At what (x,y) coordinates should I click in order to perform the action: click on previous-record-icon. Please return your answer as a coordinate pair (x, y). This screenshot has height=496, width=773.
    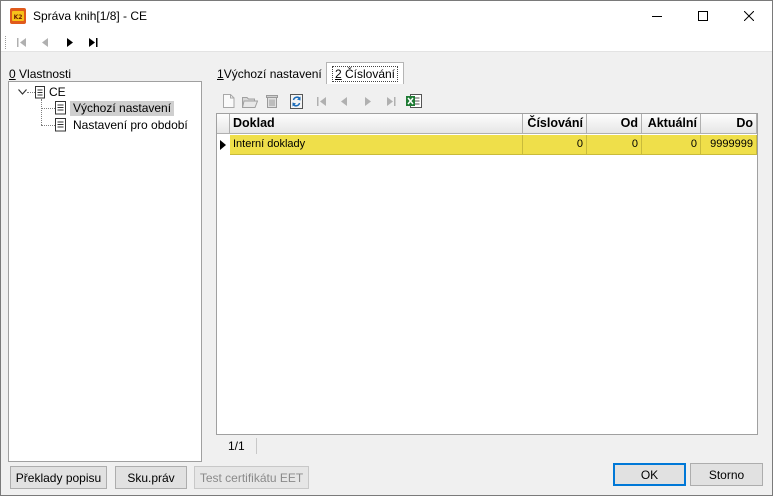
    Looking at the image, I should click on (45, 42).